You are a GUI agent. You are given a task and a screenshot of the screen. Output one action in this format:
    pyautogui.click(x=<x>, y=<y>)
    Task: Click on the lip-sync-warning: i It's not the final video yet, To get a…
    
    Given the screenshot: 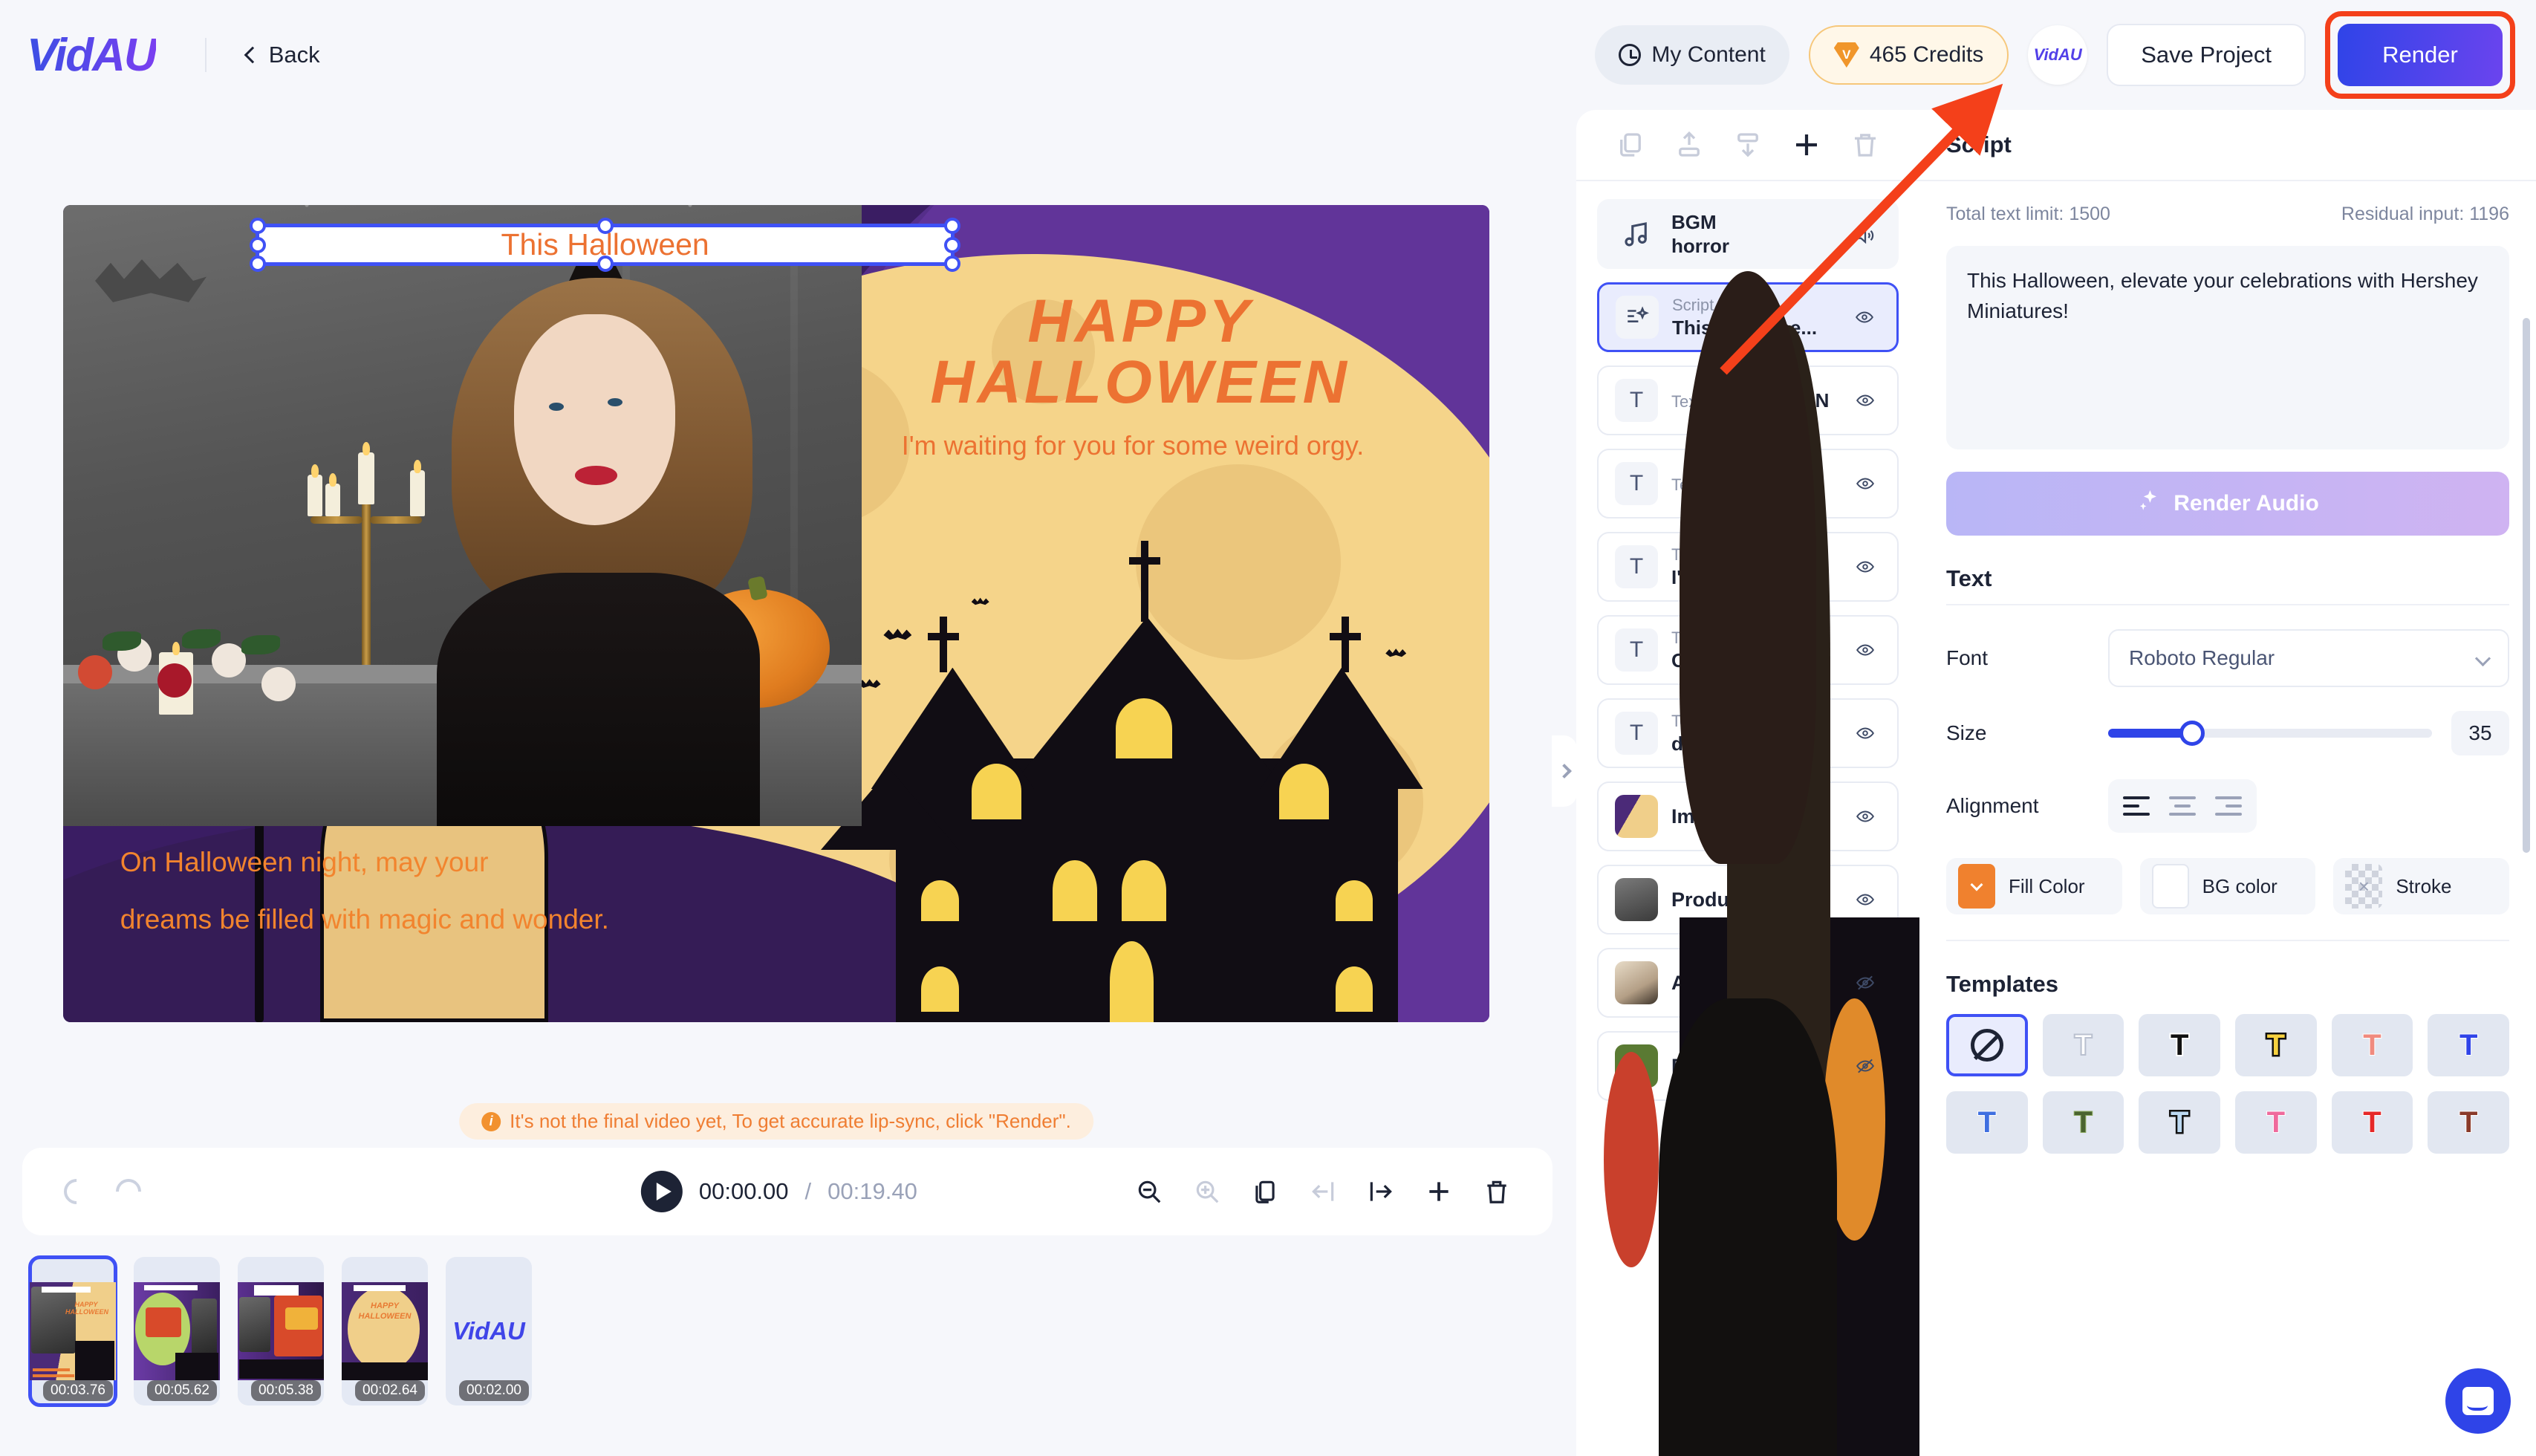 What is the action you would take?
    pyautogui.click(x=776, y=1122)
    